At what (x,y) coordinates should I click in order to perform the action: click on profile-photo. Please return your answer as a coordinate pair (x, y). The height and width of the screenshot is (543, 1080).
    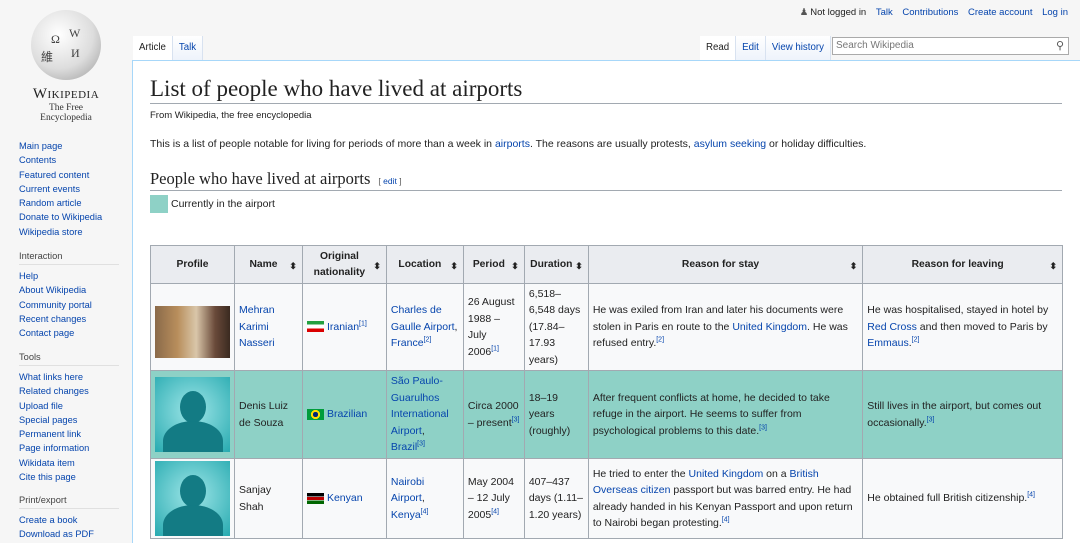
    Looking at the image, I should click on (192, 332).